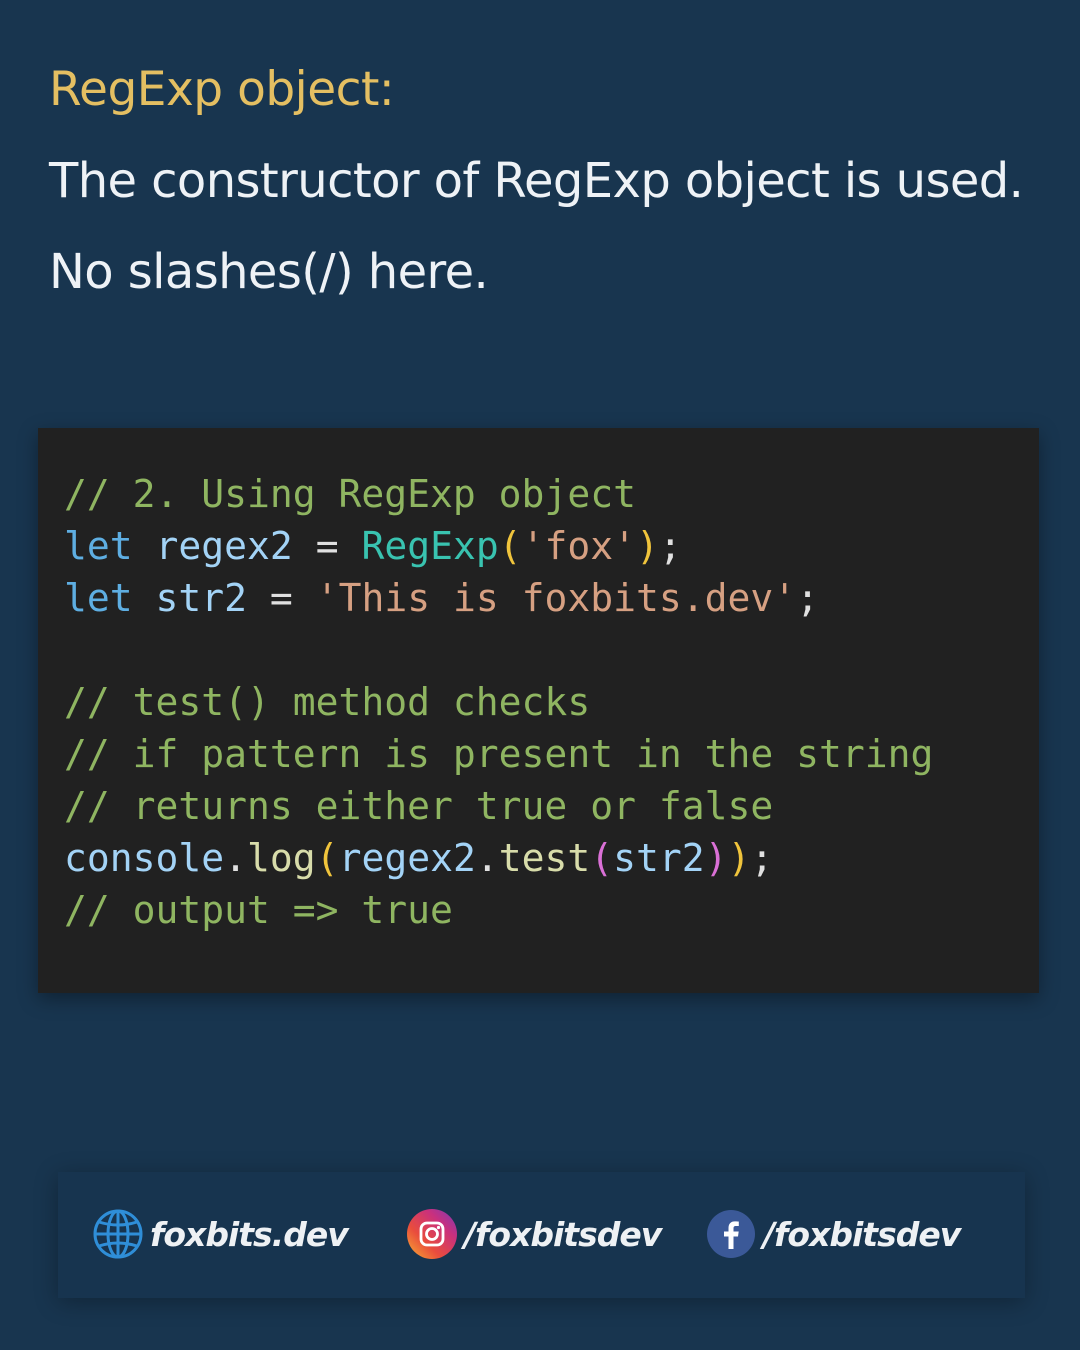 This screenshot has width=1080, height=1350. Describe the element at coordinates (144, 858) in the screenshot. I see `code-token: console` at that location.